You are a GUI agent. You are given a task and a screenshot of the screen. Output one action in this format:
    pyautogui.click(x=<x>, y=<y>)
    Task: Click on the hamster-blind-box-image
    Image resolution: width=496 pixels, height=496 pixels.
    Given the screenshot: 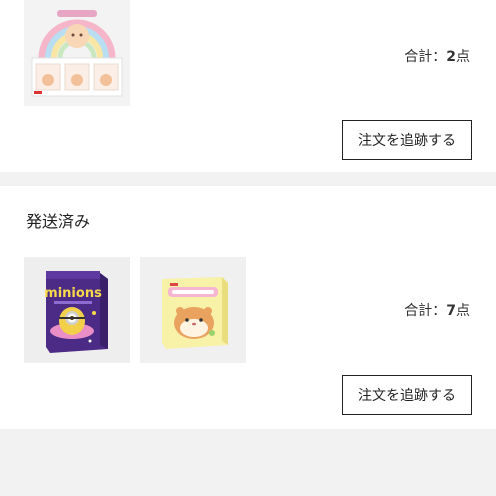 What is the action you would take?
    pyautogui.click(x=193, y=310)
    